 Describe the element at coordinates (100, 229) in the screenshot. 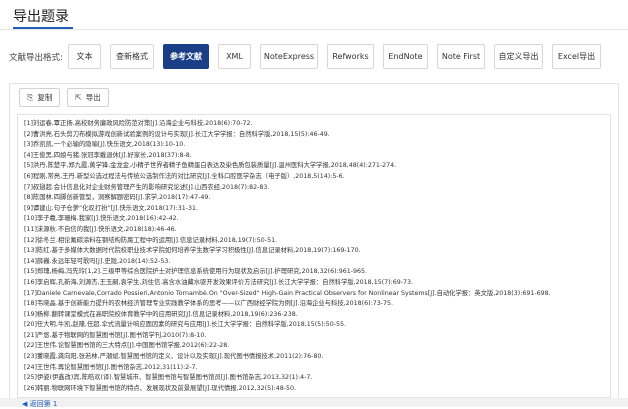

I see `reference-item: [11]沫源秋.不自信的我[J].快乐语文,2018(18):46-46.` at that location.